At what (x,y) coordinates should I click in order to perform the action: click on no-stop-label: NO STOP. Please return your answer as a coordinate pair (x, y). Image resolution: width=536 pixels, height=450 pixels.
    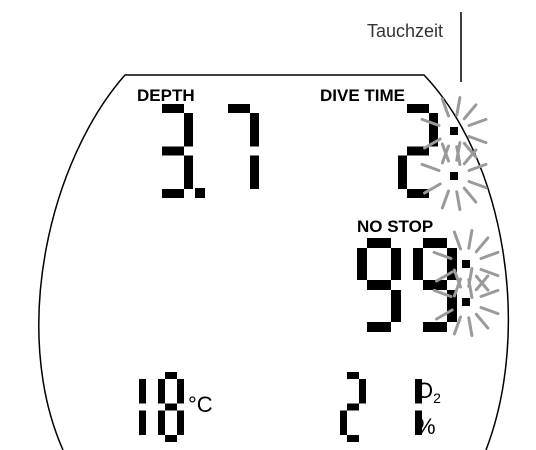
    Looking at the image, I should click on (395, 226).